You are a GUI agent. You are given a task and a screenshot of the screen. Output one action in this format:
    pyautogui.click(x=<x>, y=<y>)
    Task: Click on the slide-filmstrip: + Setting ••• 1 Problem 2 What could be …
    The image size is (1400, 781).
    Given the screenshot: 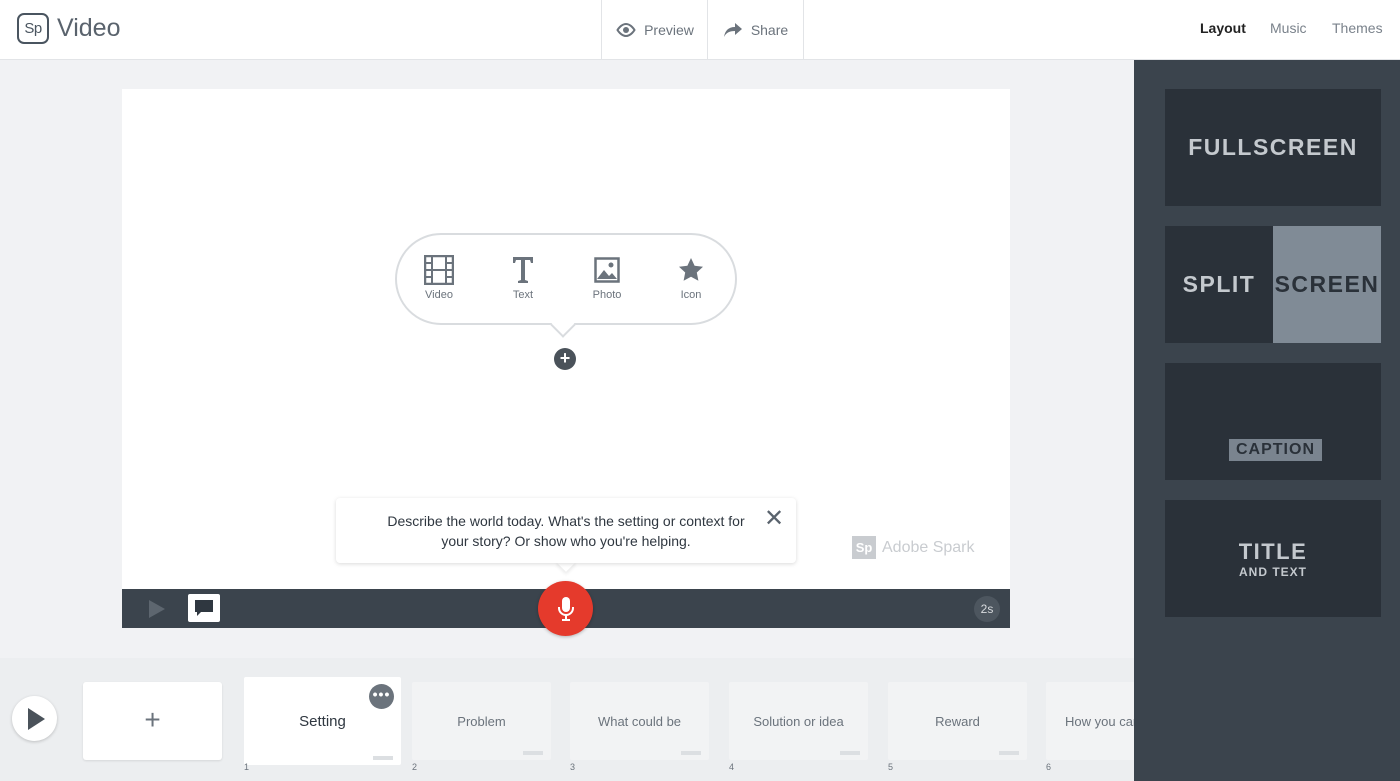 What is the action you would take?
    pyautogui.click(x=567, y=719)
    